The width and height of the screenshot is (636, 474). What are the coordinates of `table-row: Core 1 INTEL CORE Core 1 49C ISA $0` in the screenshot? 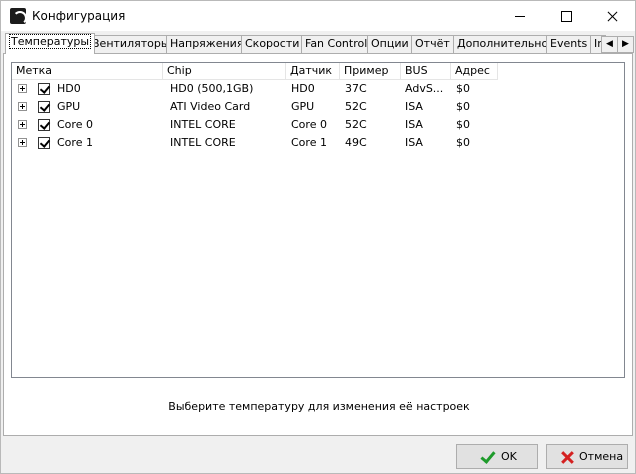 It's located at (318, 143).